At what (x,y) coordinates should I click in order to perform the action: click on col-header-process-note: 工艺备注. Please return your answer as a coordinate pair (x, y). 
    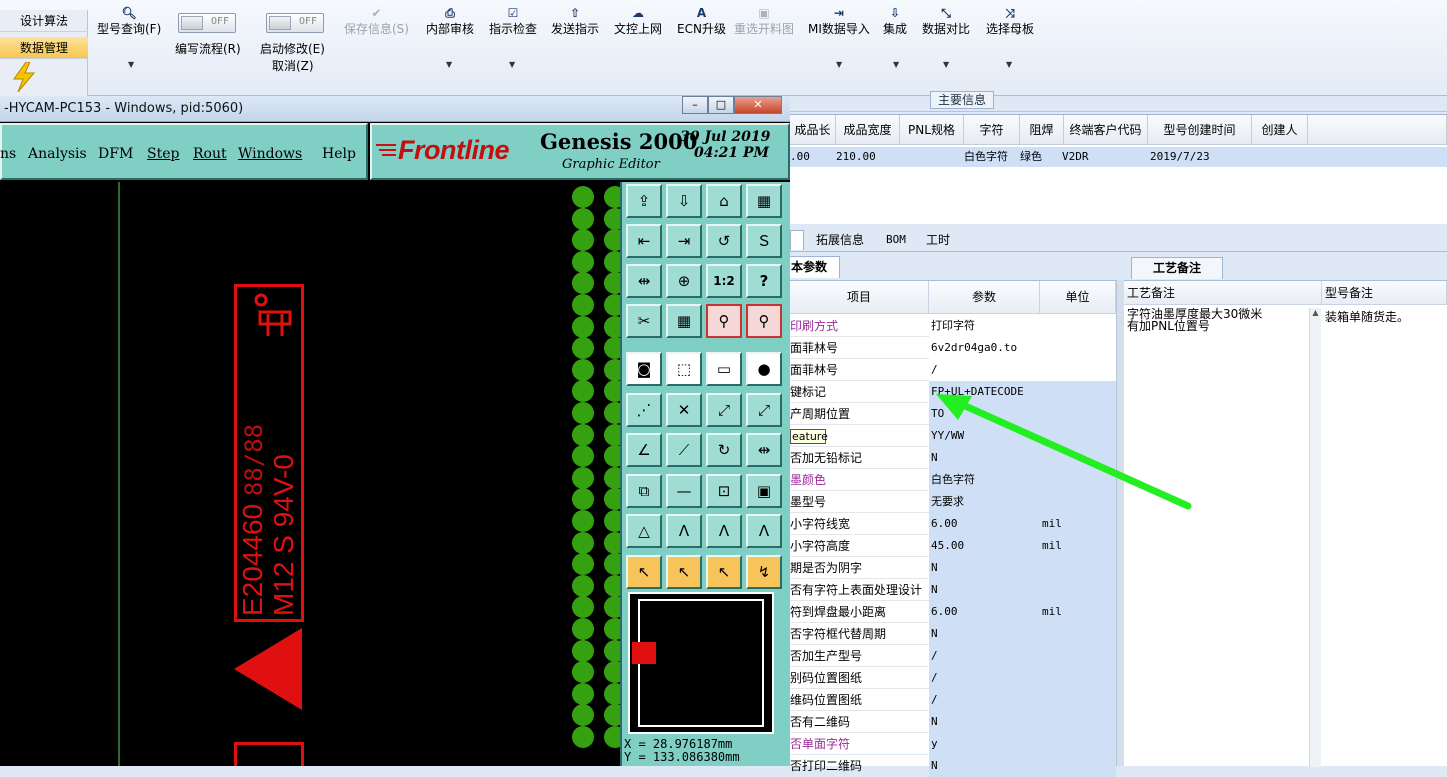
    Looking at the image, I should click on (1223, 293).